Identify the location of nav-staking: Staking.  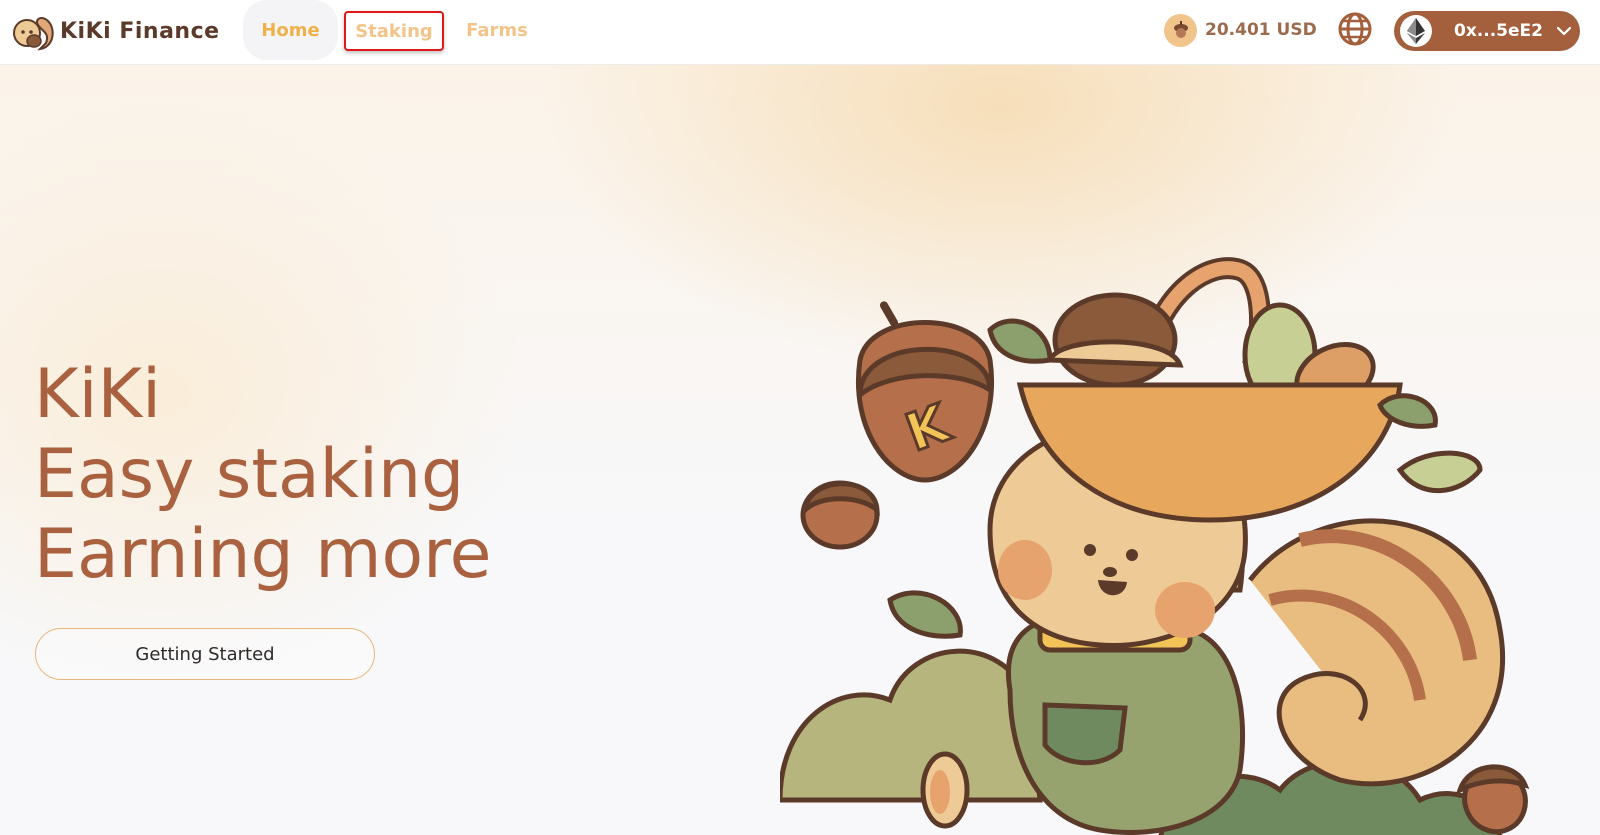
(394, 31).